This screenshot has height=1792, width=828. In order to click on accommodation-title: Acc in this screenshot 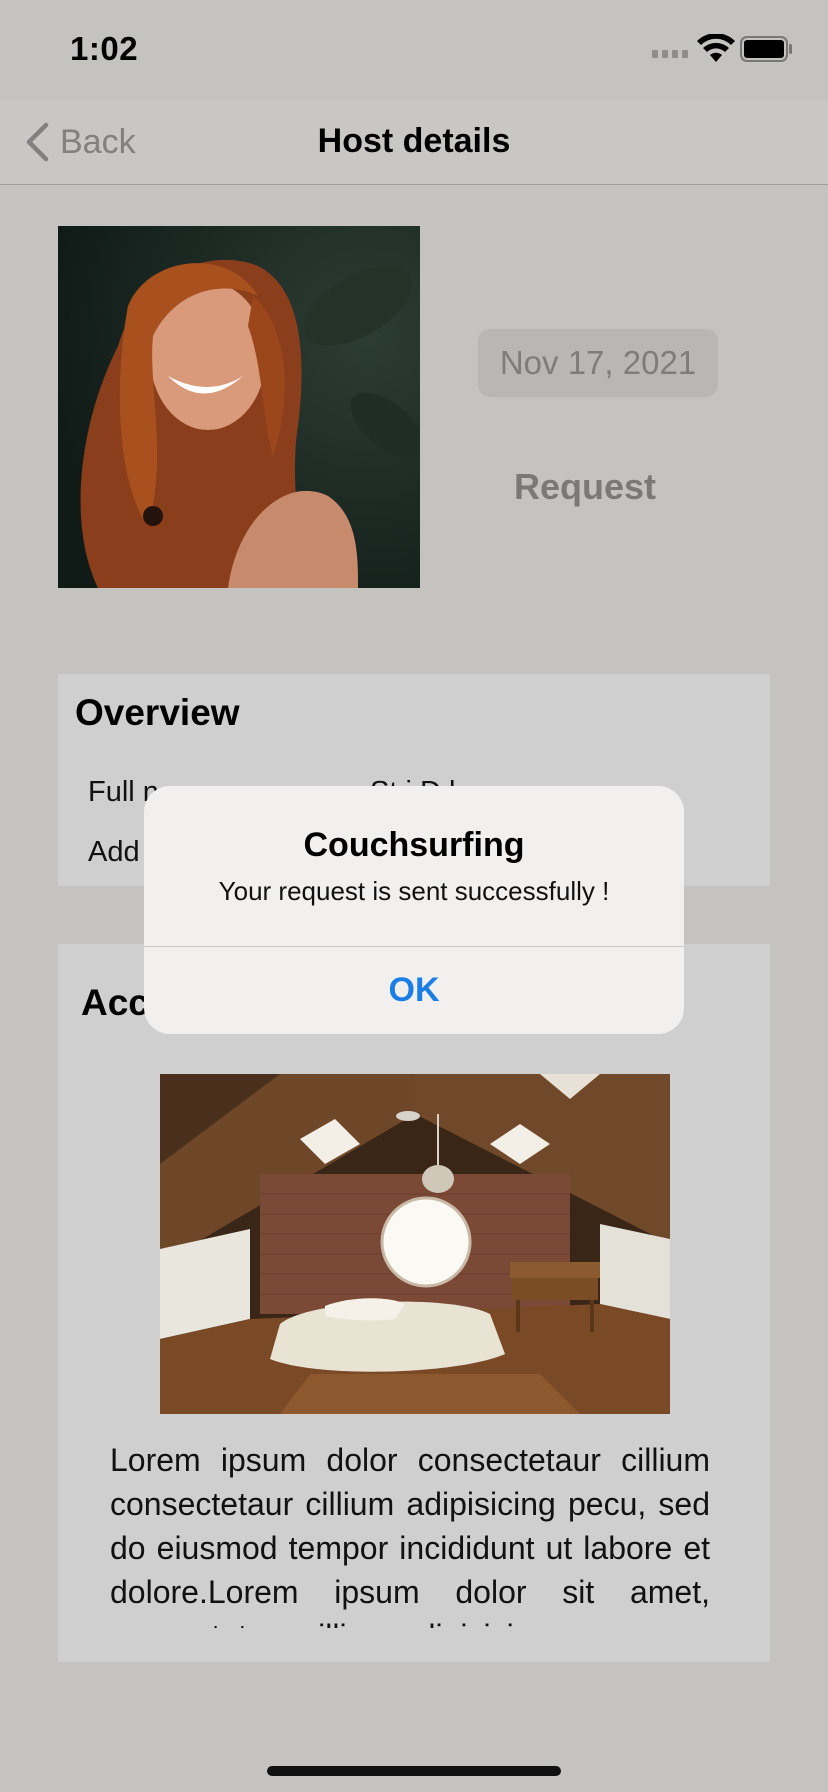, I will do `click(115, 1002)`.